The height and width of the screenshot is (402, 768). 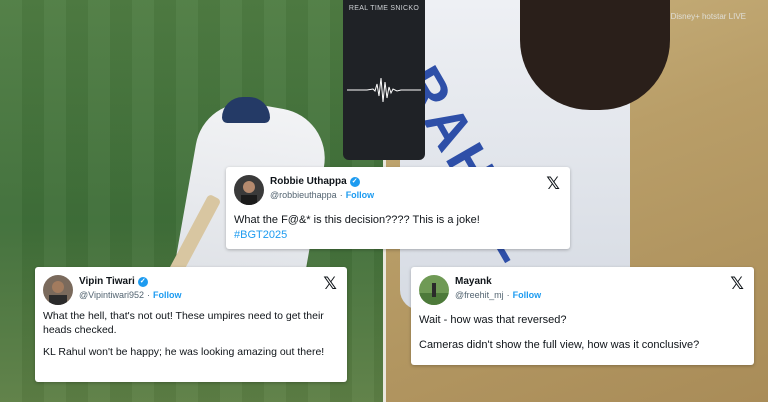 What do you see at coordinates (473, 281) in the screenshot?
I see `author-name: Mayank` at bounding box center [473, 281].